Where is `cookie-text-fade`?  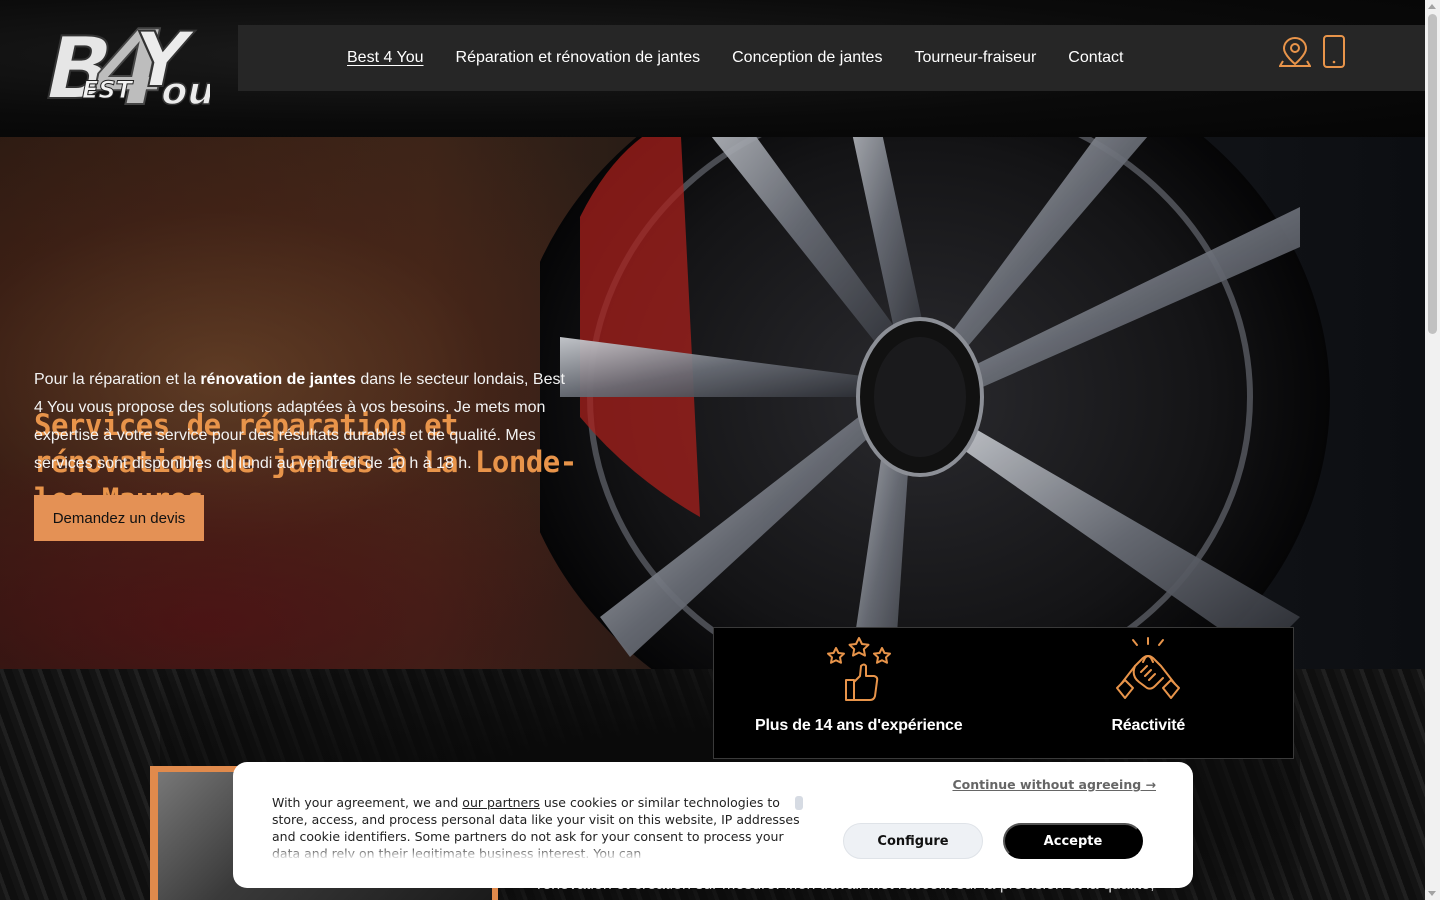 cookie-text-fade is located at coordinates (536, 853).